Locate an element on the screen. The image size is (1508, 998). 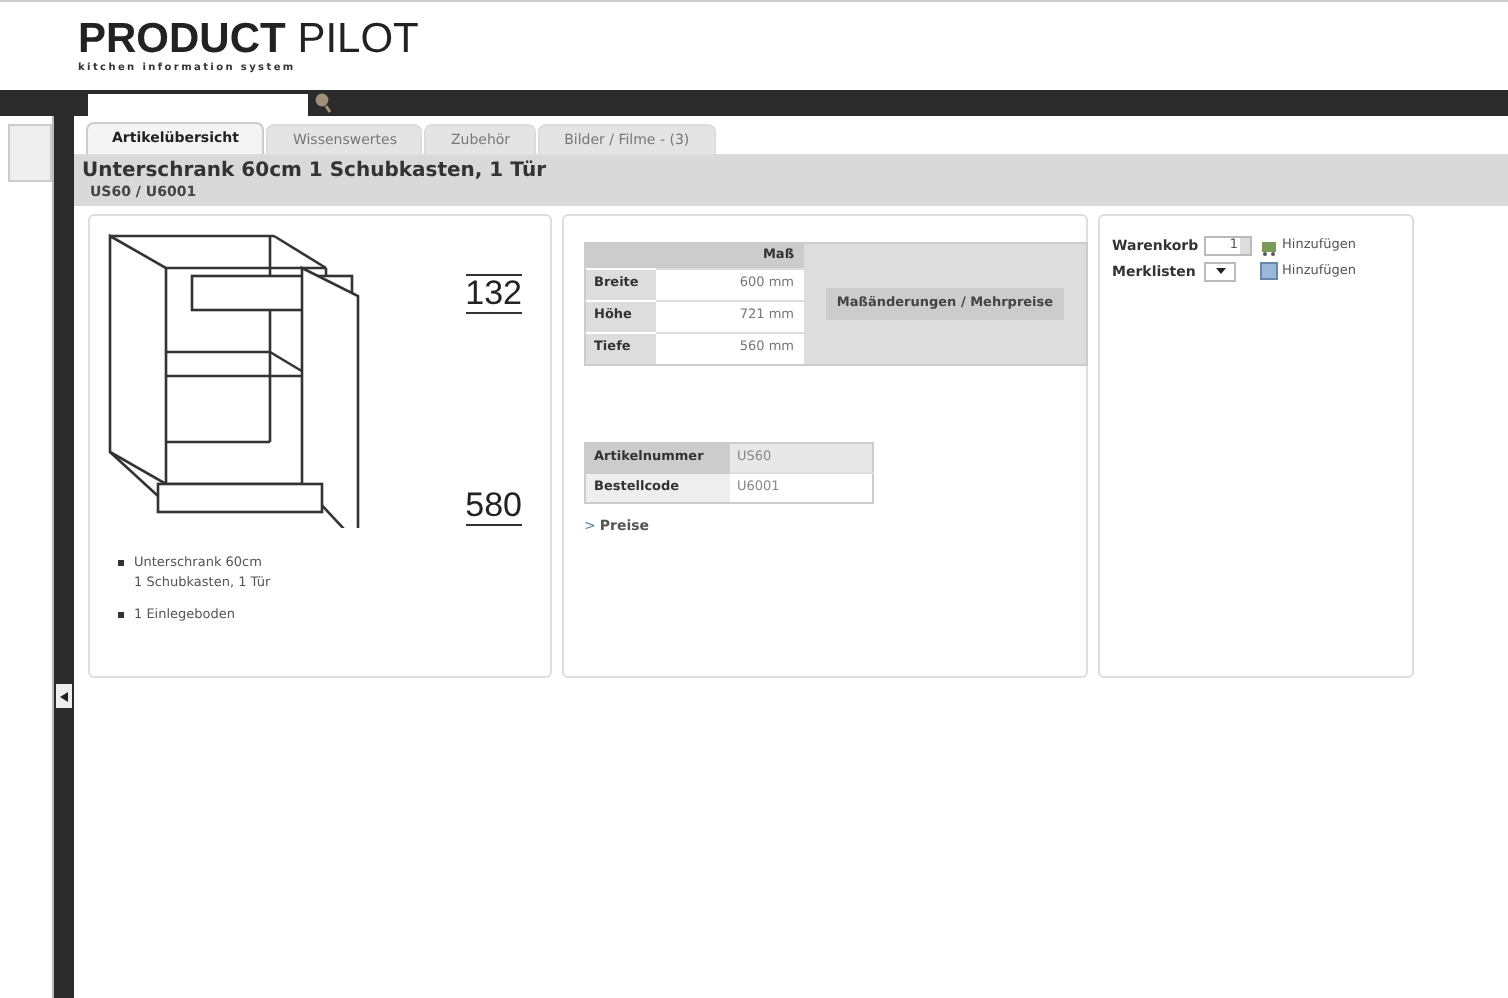
cart-icon is located at coordinates (1269, 246).